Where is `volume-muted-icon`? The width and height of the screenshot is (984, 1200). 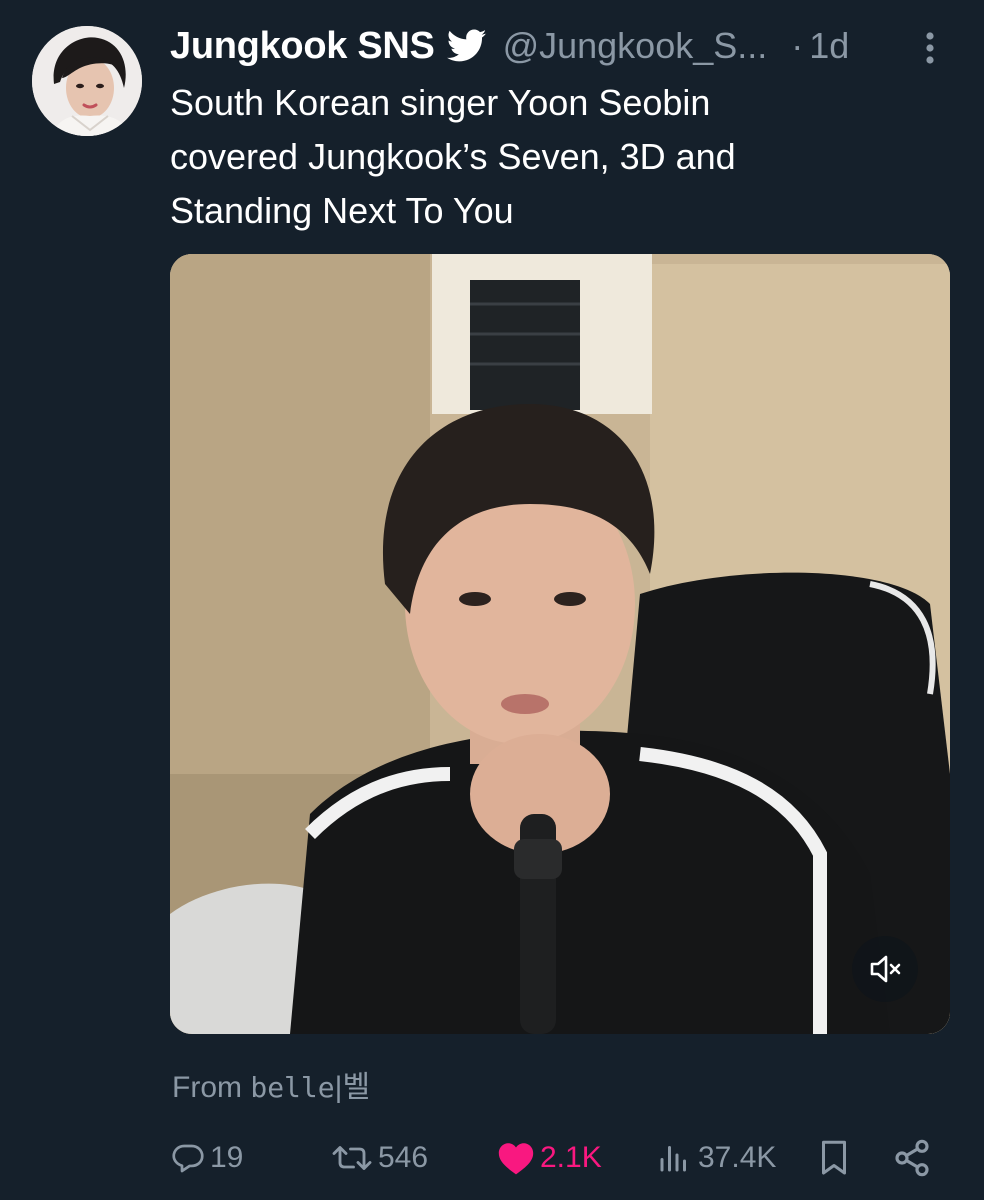 volume-muted-icon is located at coordinates (885, 969).